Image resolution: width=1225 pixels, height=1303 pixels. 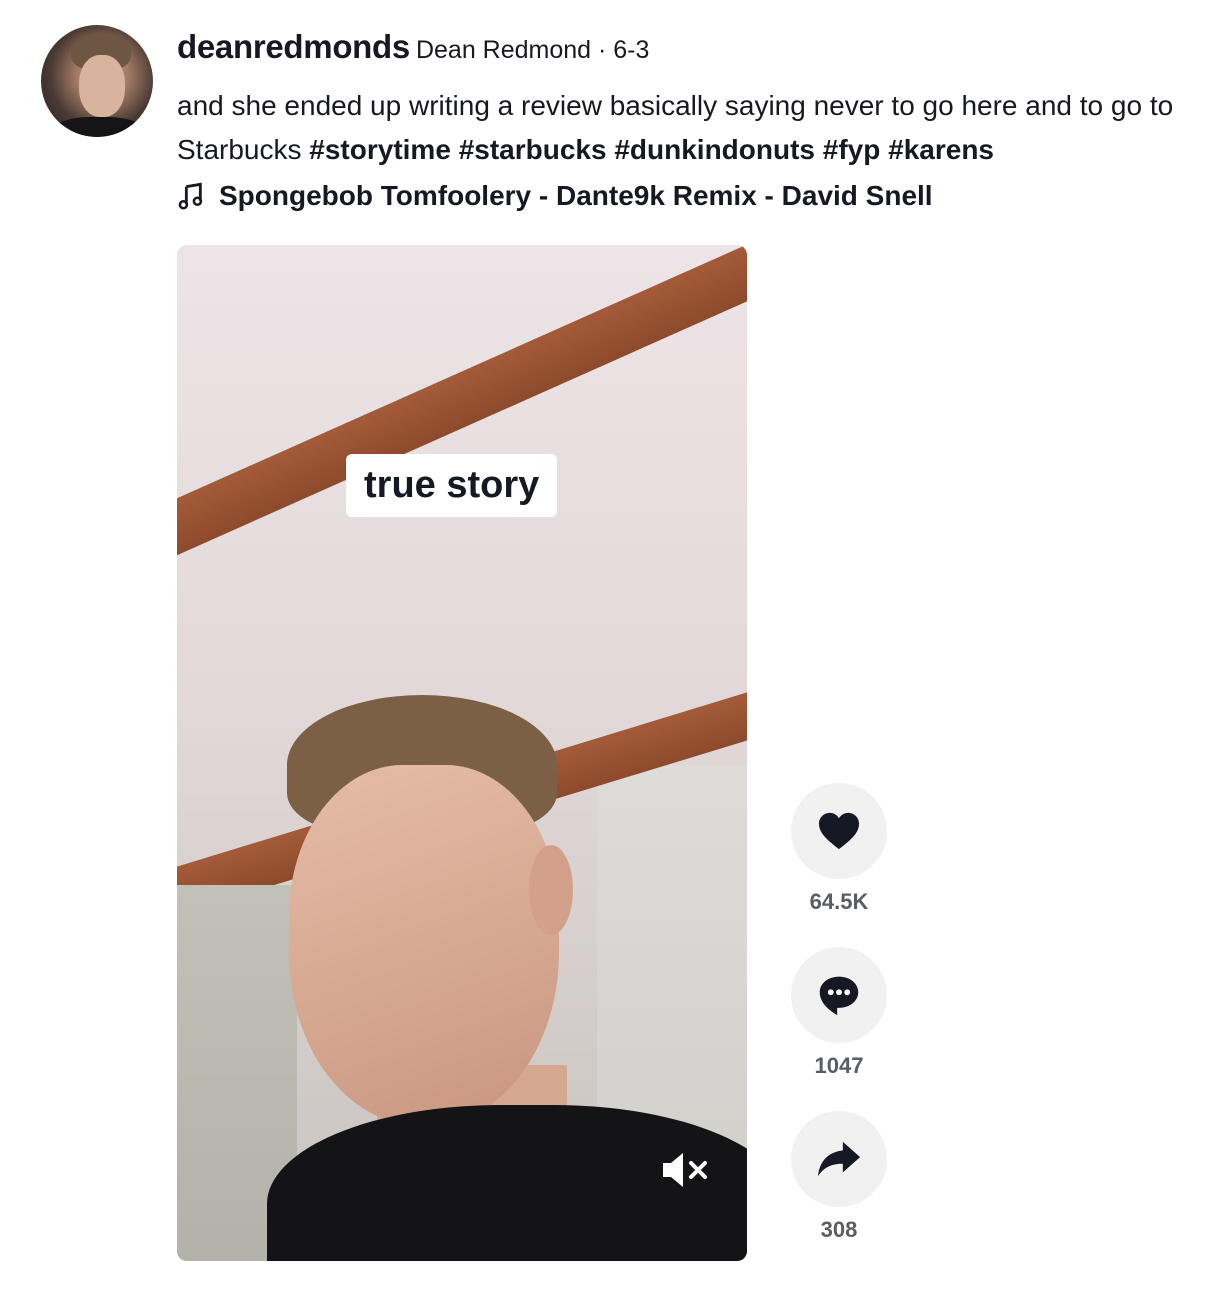 I want to click on comment-bubble-icon, so click(x=839, y=996).